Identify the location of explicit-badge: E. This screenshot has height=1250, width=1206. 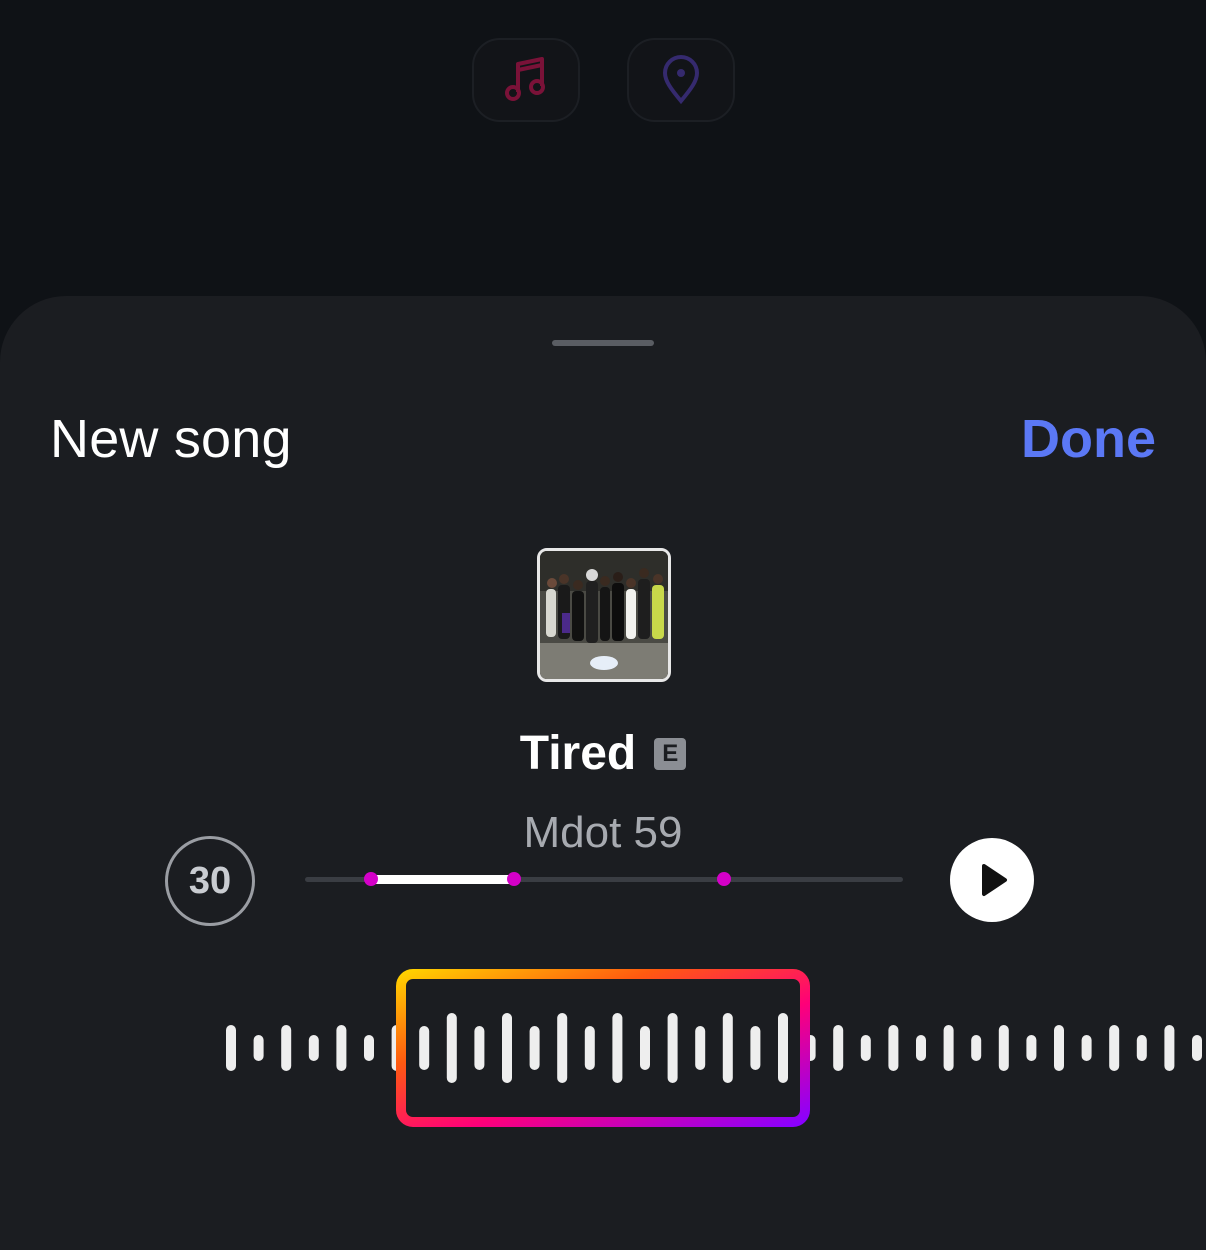
(670, 753).